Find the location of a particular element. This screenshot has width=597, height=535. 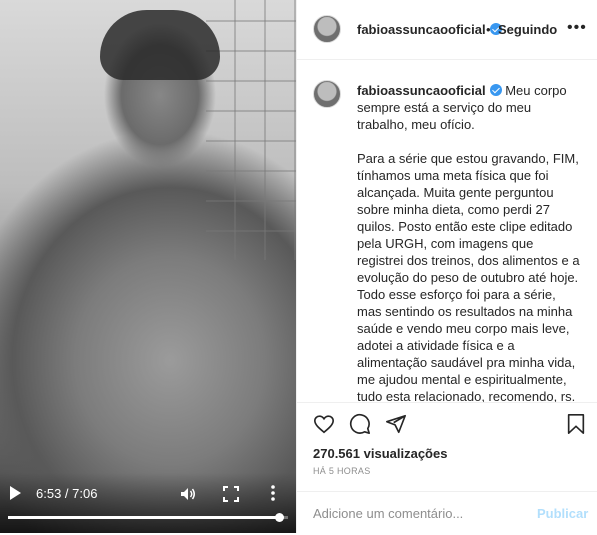

following-button: Seguindo is located at coordinates (527, 29).